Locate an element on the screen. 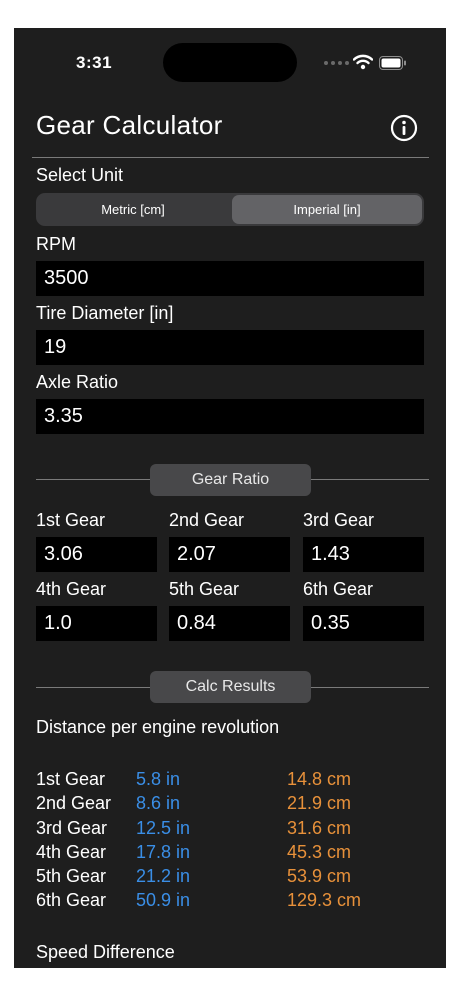 This screenshot has height=995, width=460. result-gear-5: 5th Gear is located at coordinates (71, 876).